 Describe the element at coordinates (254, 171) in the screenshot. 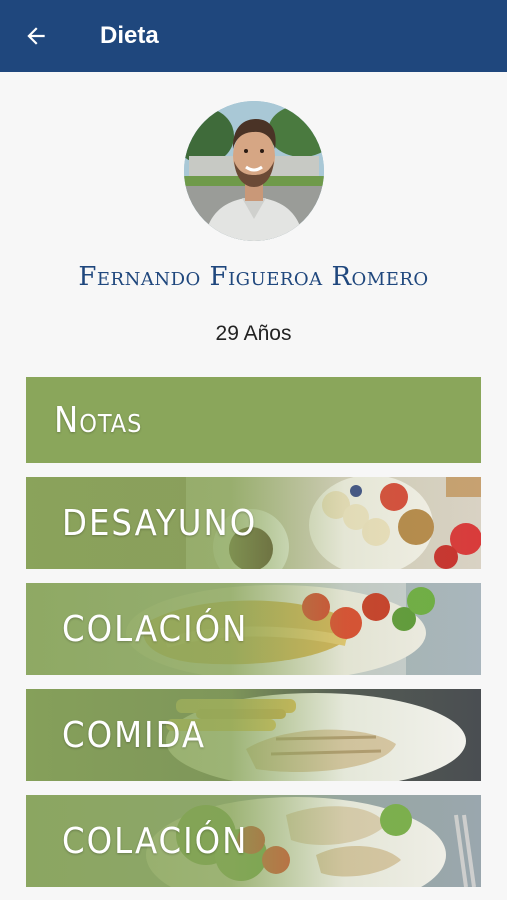

I see `avatar` at that location.